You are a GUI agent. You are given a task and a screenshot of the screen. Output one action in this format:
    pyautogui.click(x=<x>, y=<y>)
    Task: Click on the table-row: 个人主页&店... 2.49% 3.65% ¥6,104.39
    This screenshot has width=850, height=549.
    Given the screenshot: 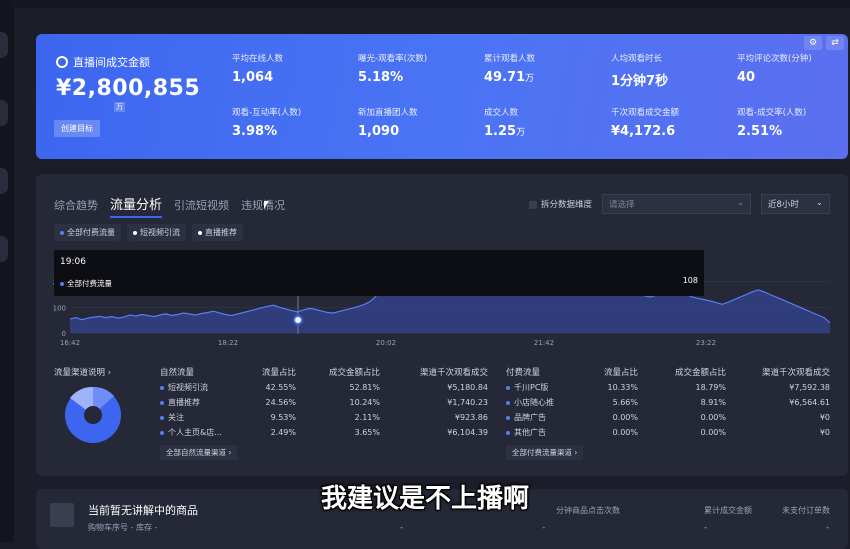 What is the action you would take?
    pyautogui.click(x=324, y=432)
    